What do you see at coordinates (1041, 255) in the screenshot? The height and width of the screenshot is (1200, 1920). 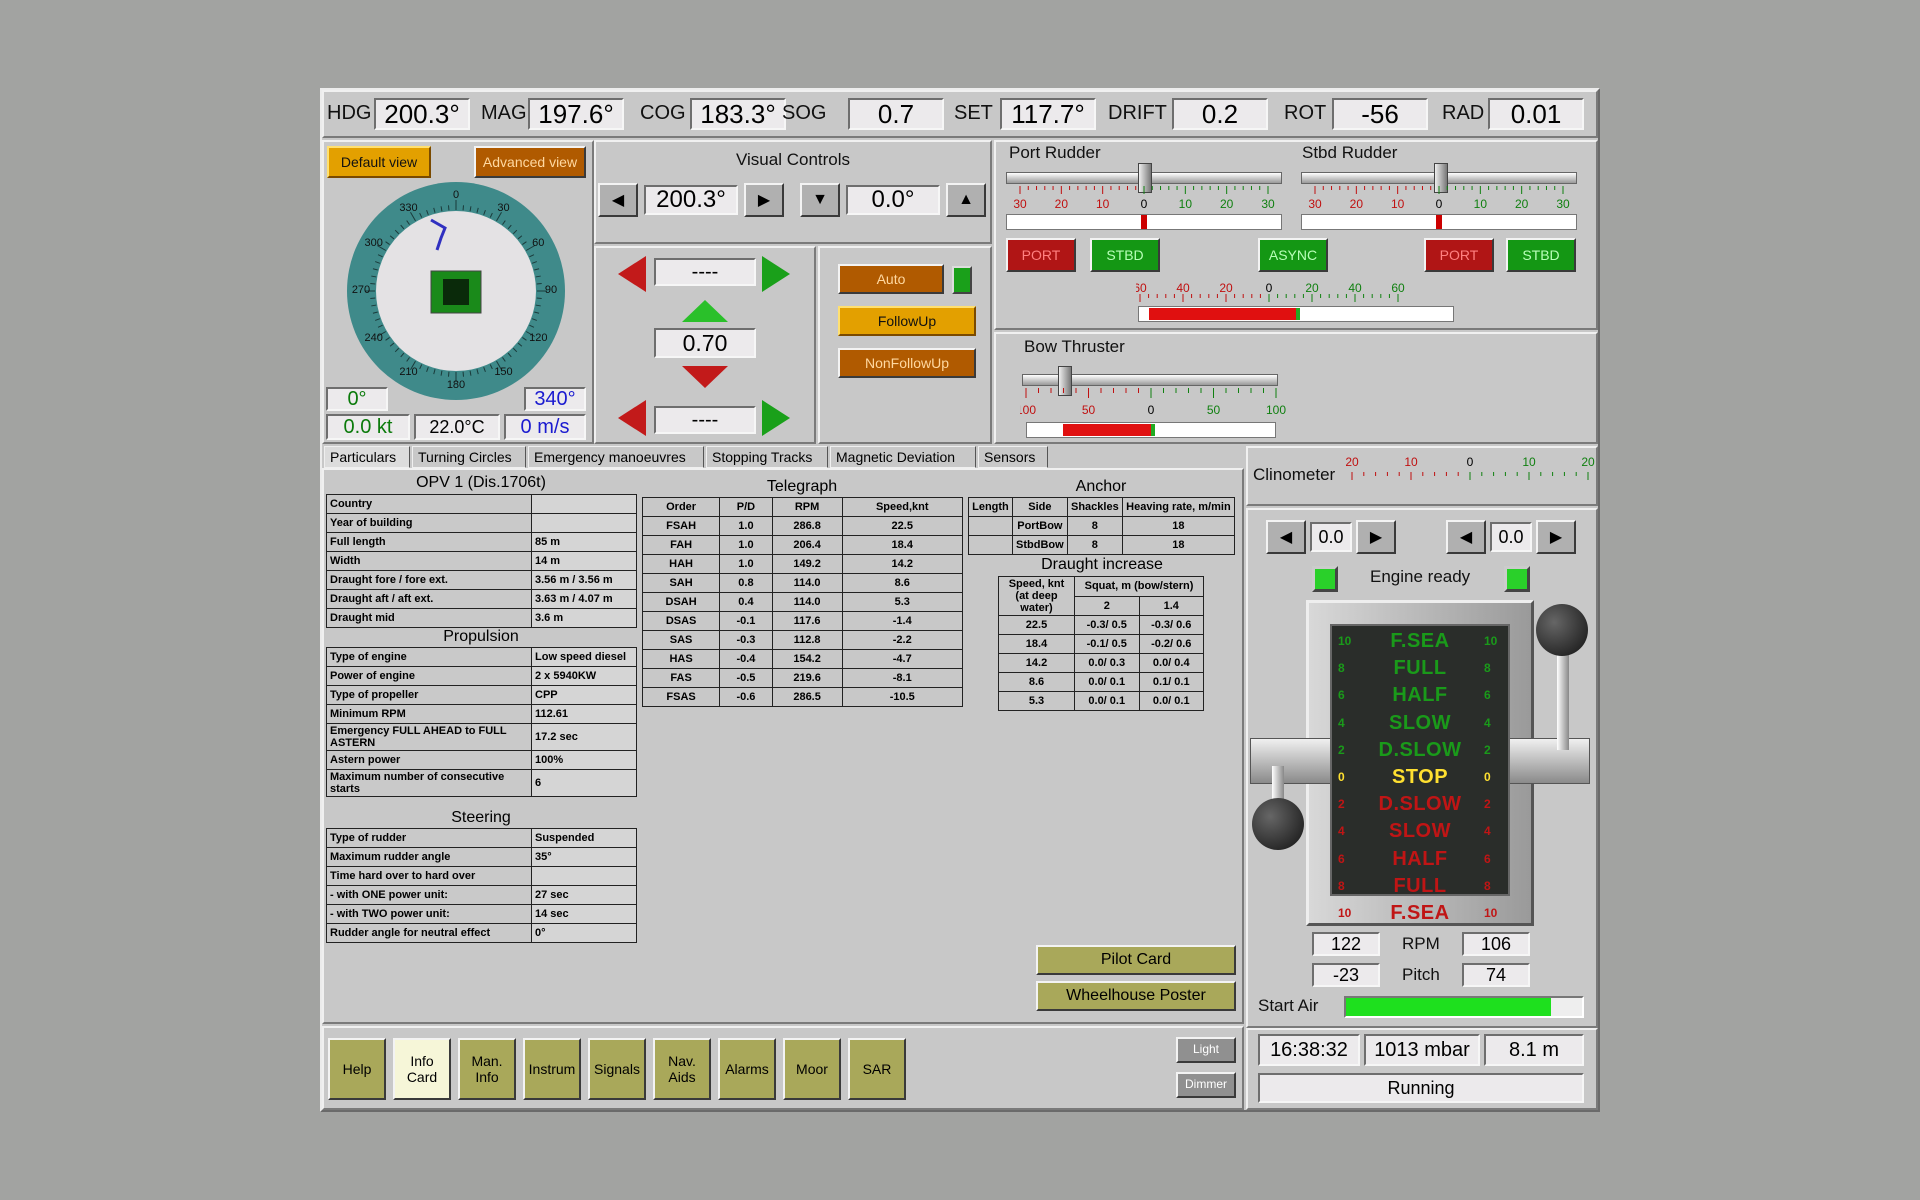 I see `port-button: PORT` at bounding box center [1041, 255].